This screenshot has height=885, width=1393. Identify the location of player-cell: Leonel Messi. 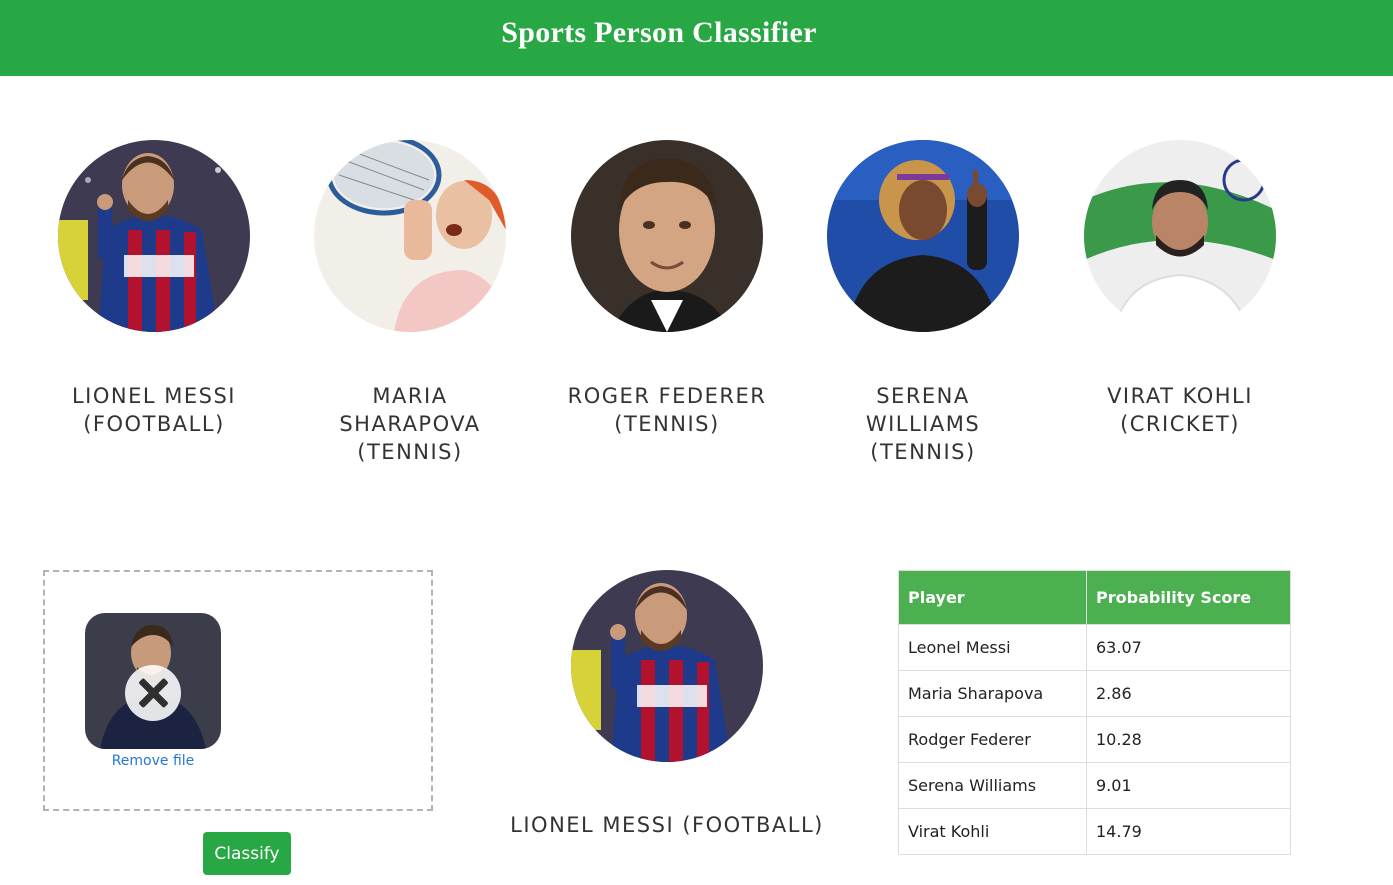
(992, 647).